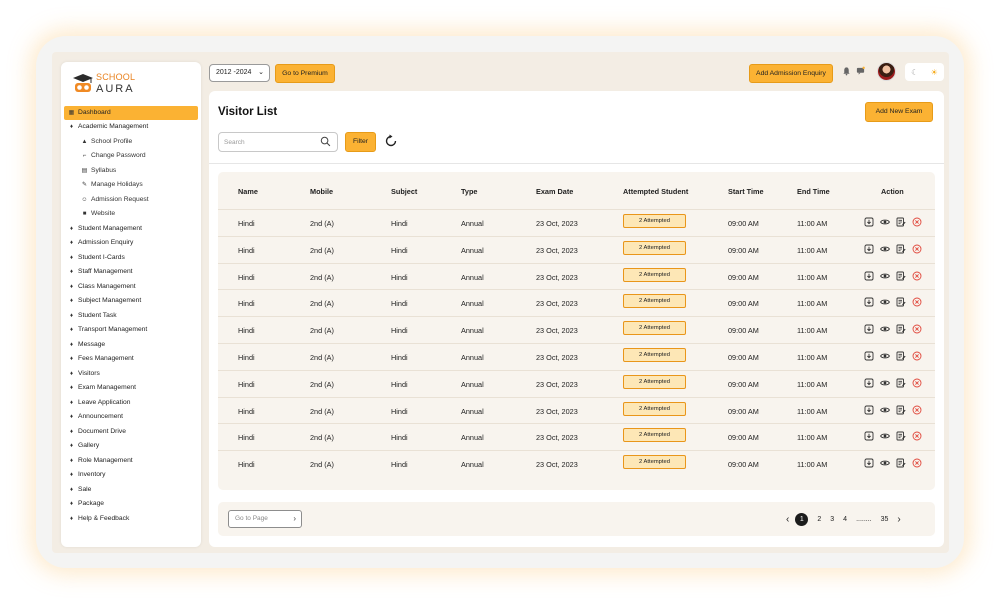 Image resolution: width=1001 pixels, height=603 pixels. What do you see at coordinates (802, 519) in the screenshot?
I see `page-button: 1` at bounding box center [802, 519].